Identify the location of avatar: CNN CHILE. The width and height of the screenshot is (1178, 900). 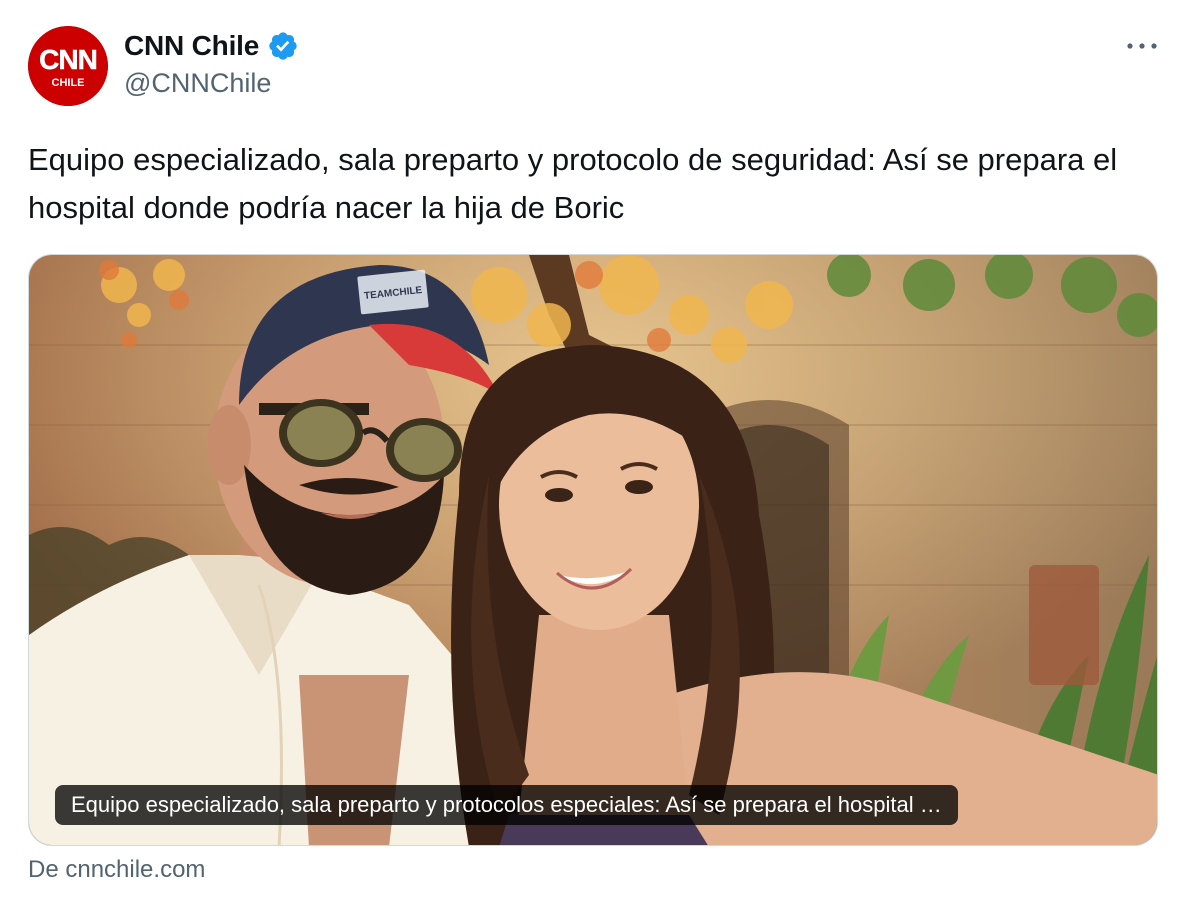
(68, 66).